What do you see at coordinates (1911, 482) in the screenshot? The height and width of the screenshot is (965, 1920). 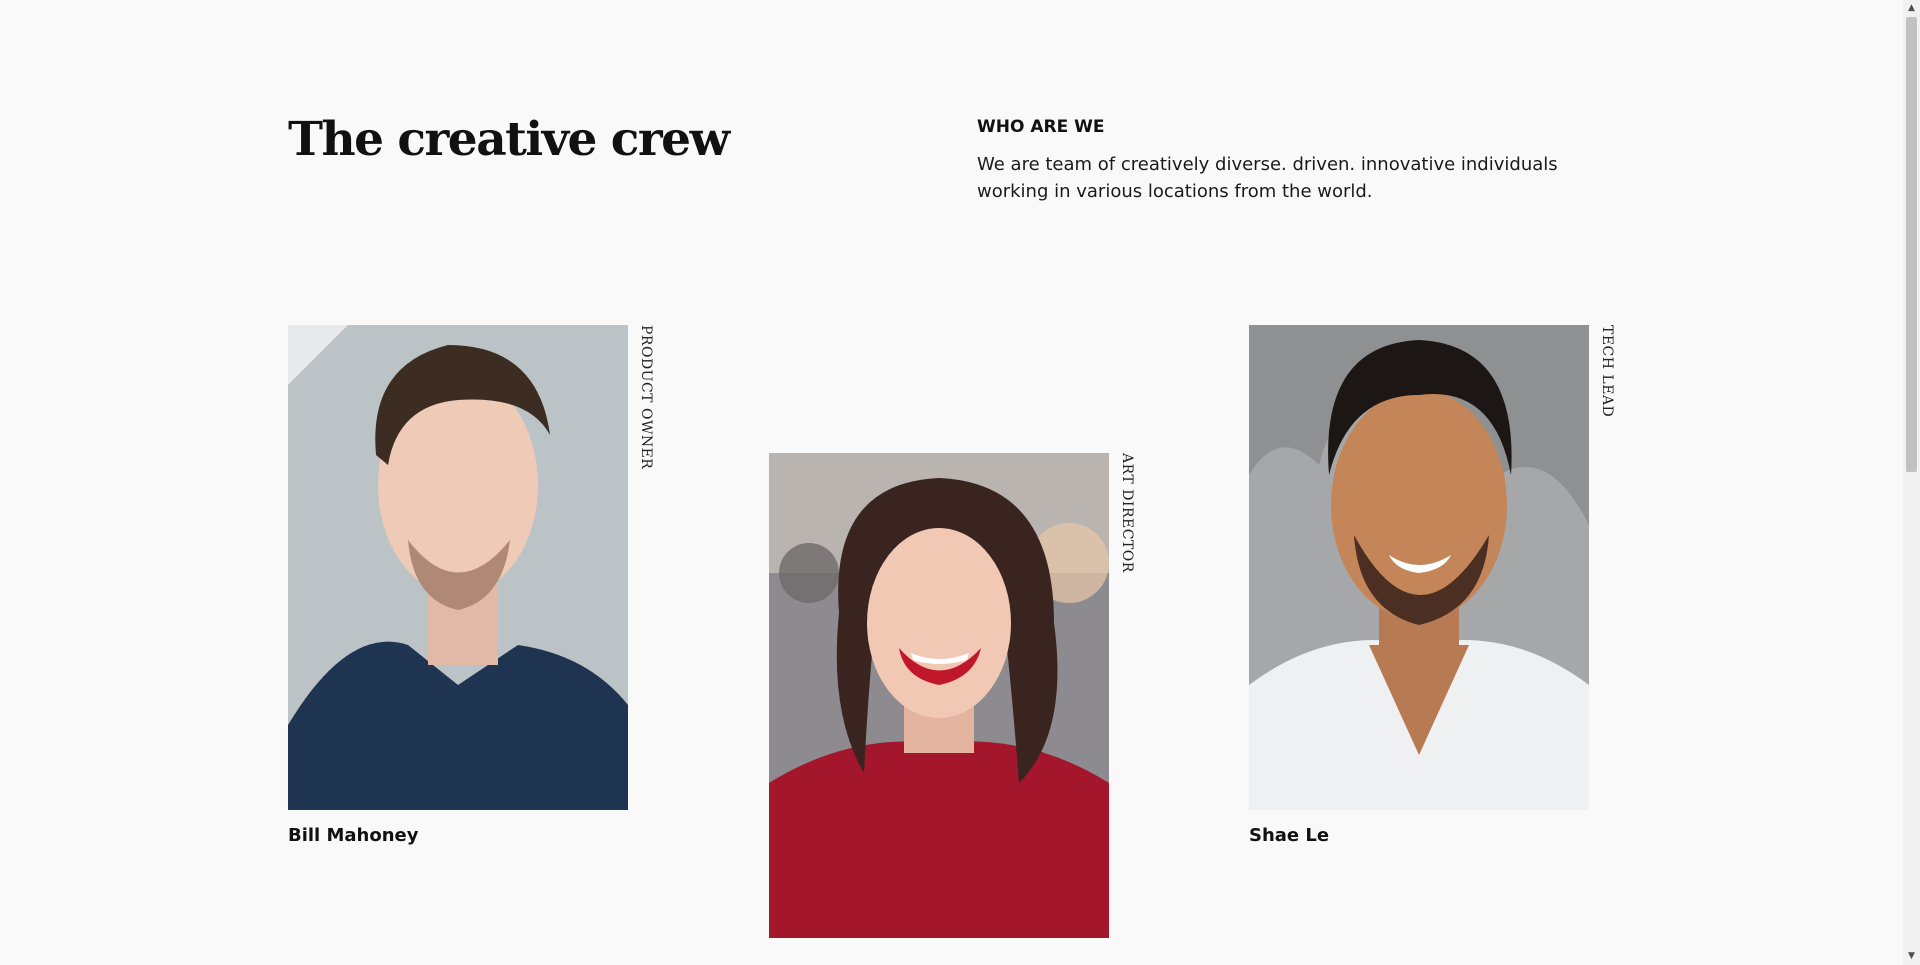 I see `vertical-scrollbar: ▲ ▼` at bounding box center [1911, 482].